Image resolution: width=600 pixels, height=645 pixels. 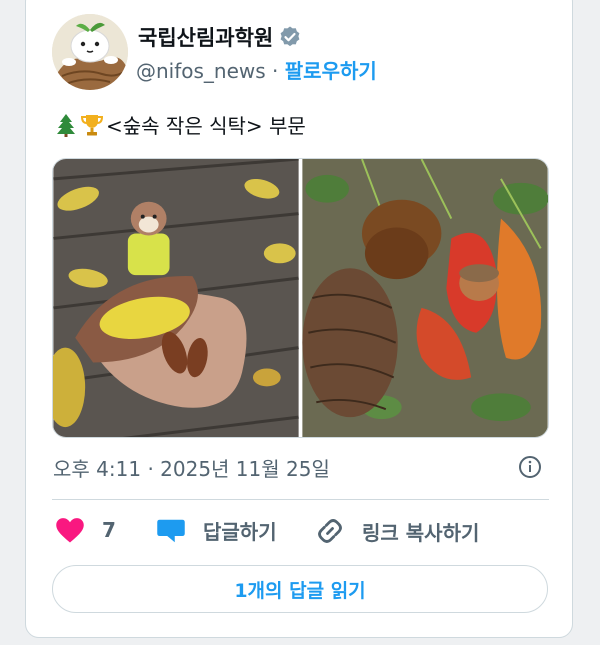 What do you see at coordinates (245, 469) in the screenshot?
I see `post-date: 2025년 11월 25일` at bounding box center [245, 469].